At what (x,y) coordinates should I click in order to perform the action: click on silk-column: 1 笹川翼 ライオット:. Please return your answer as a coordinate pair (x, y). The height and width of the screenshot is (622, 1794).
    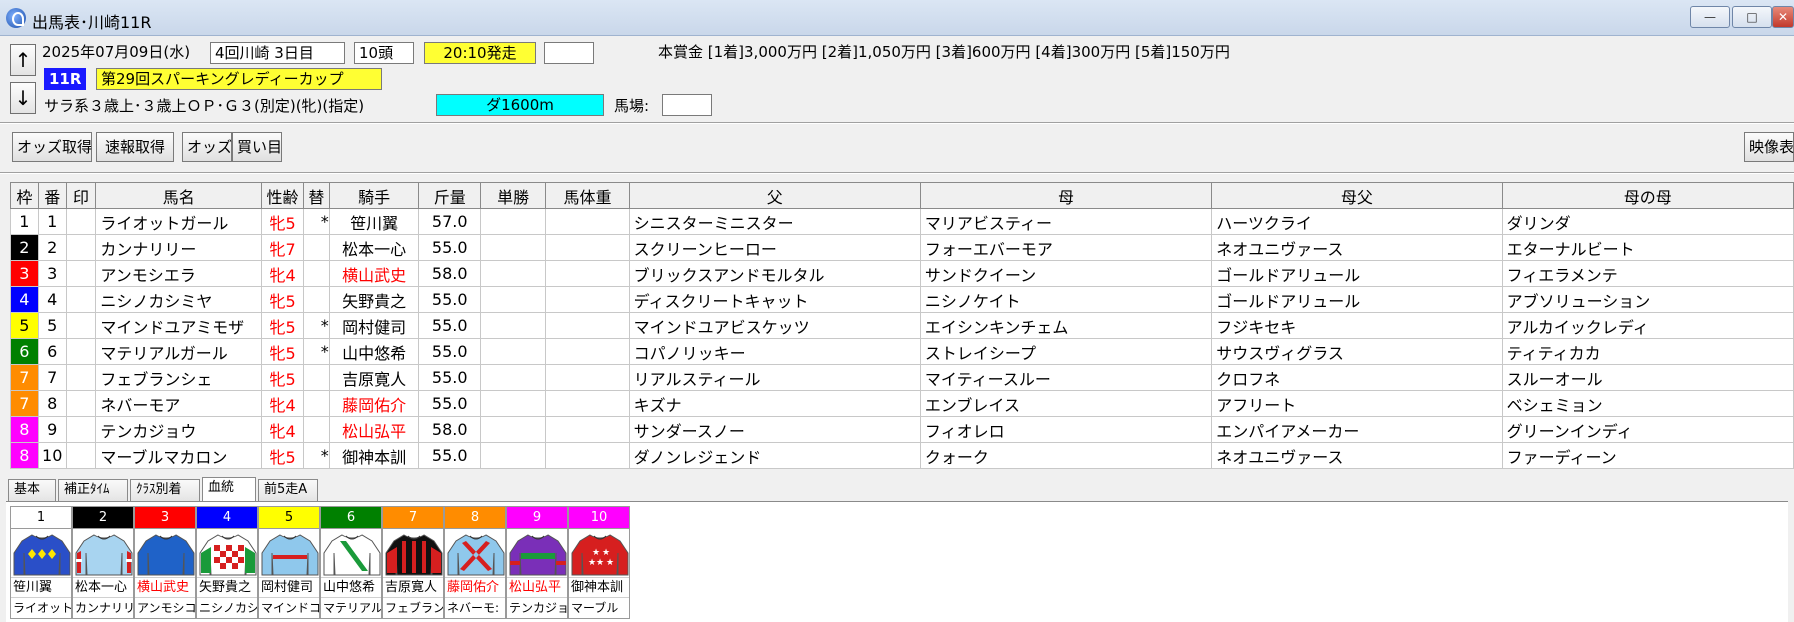
    Looking at the image, I should click on (41, 562).